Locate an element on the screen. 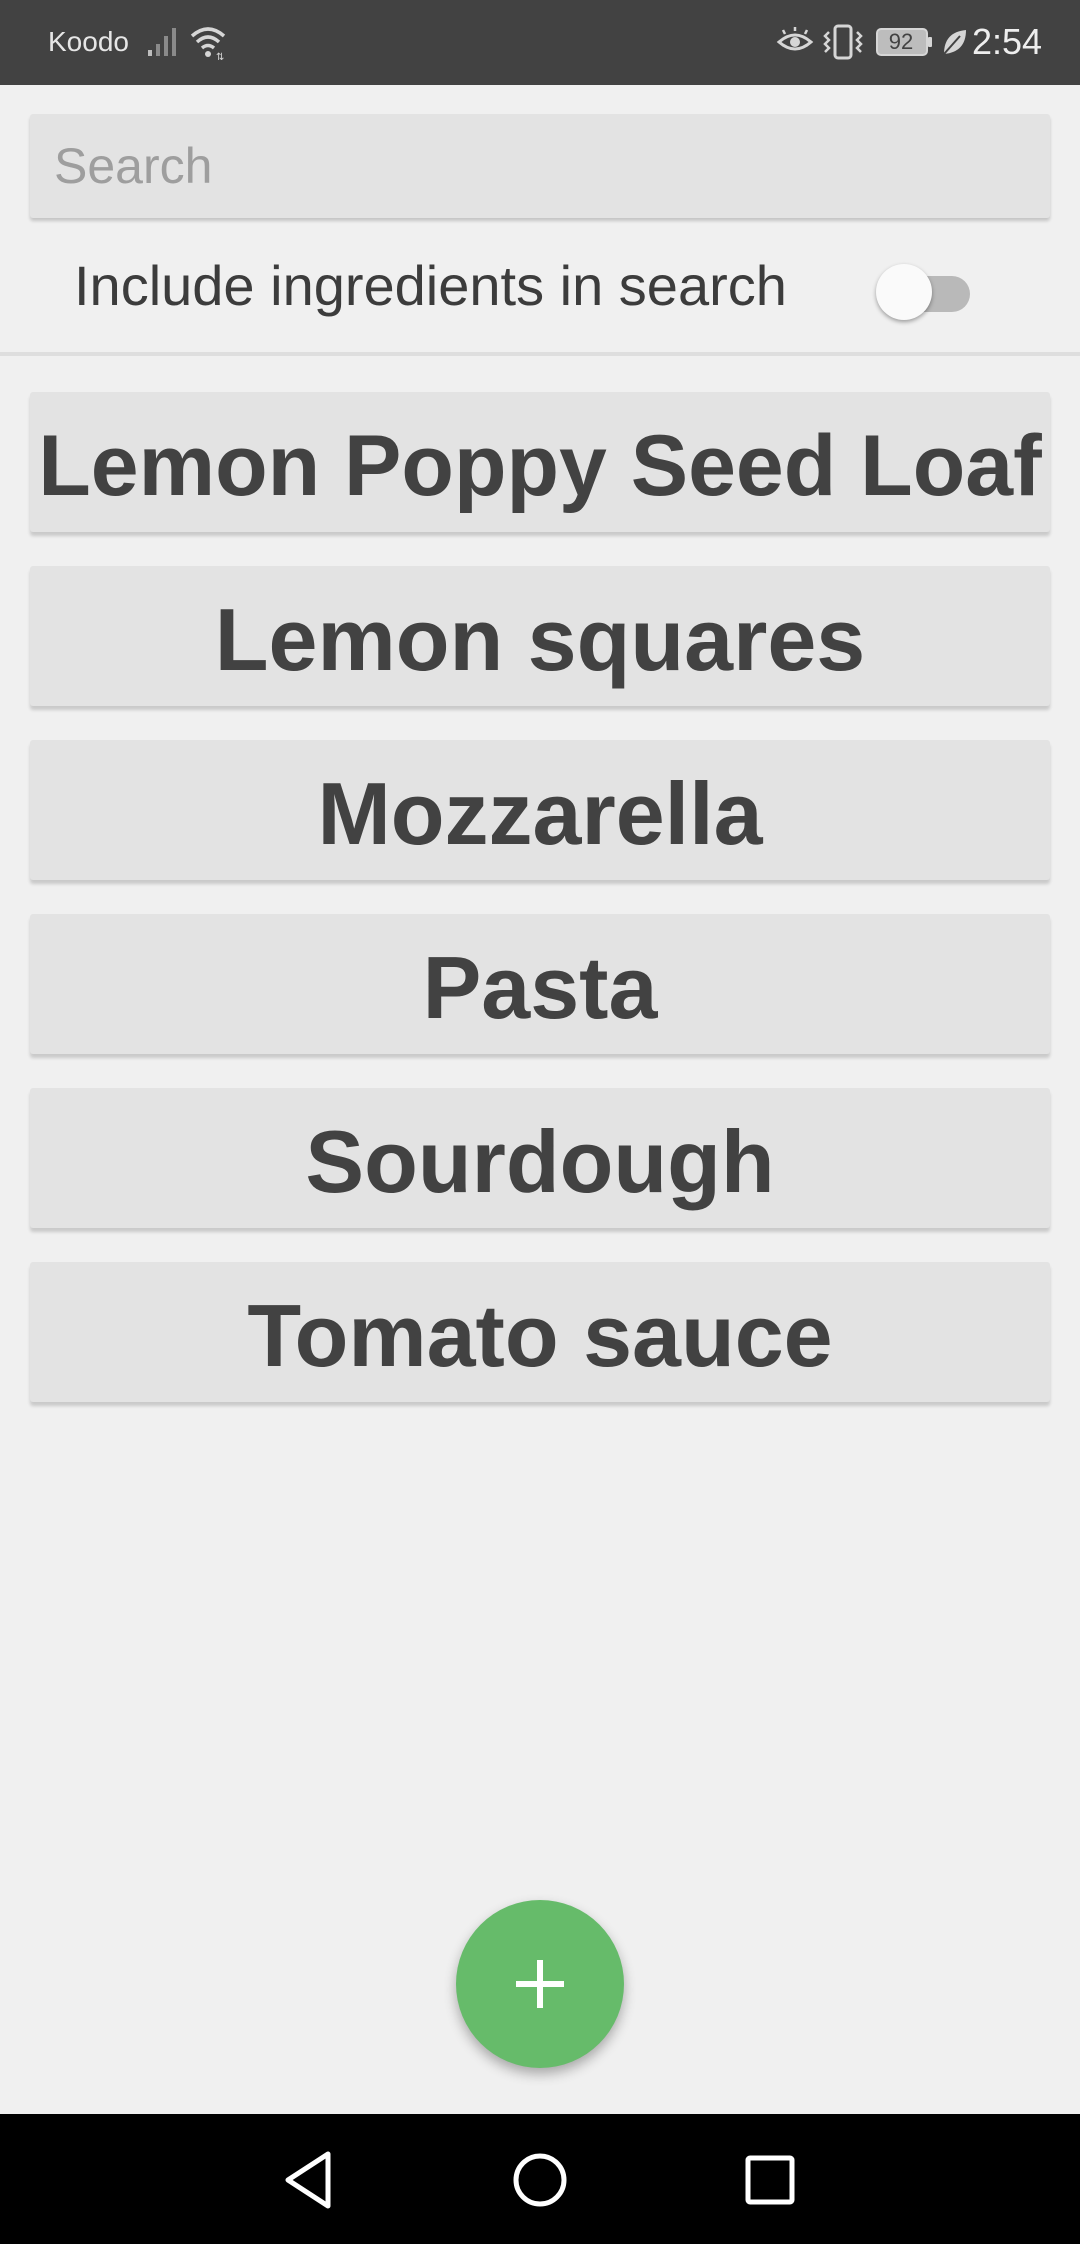  recipe-item-lemon-squares: Lemon squares is located at coordinates (540, 636).